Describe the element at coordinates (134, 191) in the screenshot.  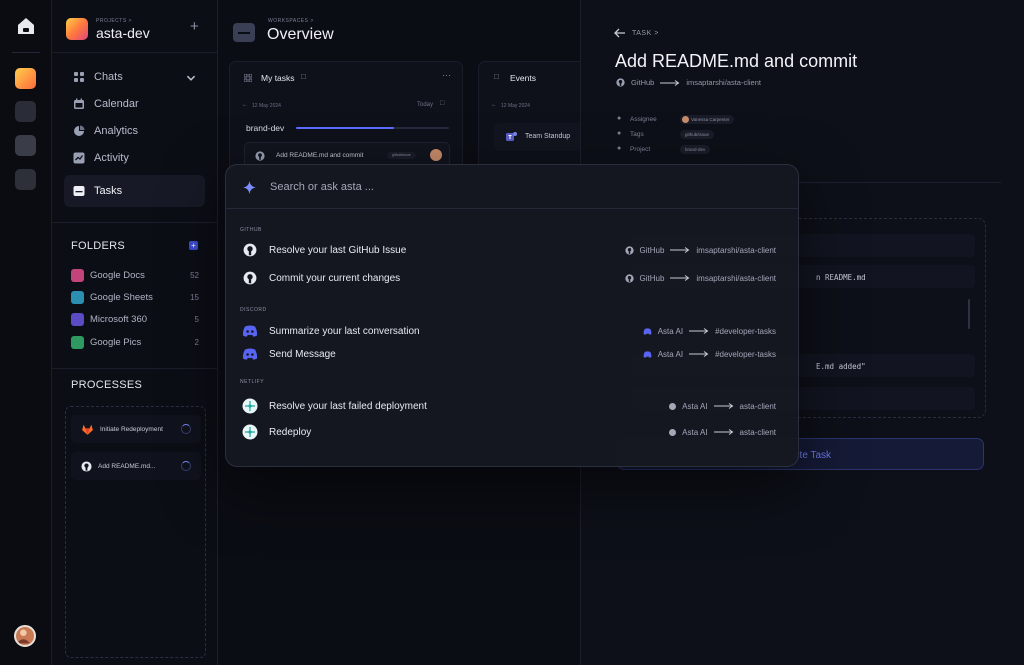
I see `sidebar-item-tasks: Tasks` at that location.